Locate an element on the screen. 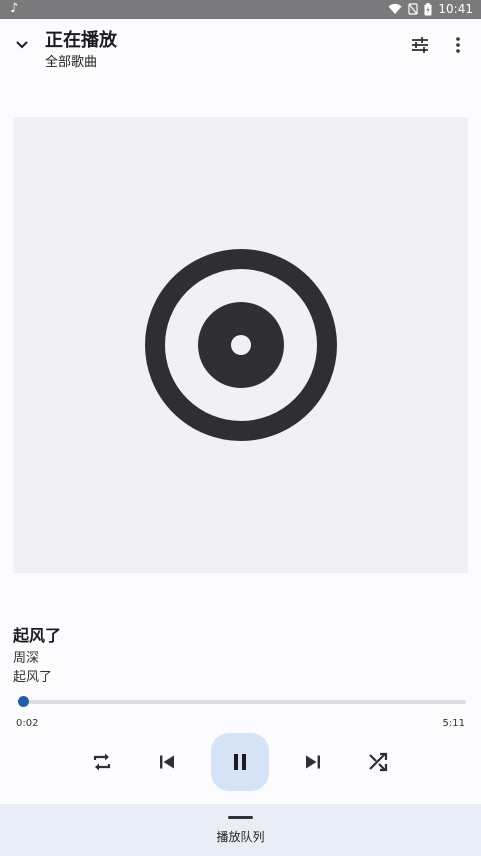 The height and width of the screenshot is (856, 481). previous-button is located at coordinates (167, 762).